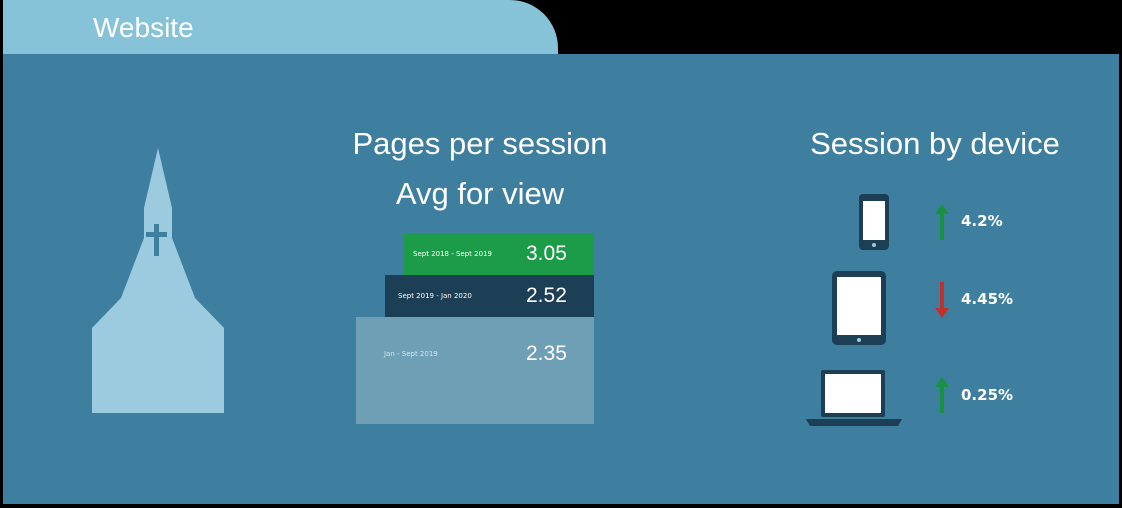  Describe the element at coordinates (499, 254) in the screenshot. I see `bar-sept2018-sept2019: Sept 2018 - Sept 2019 3.05` at that location.